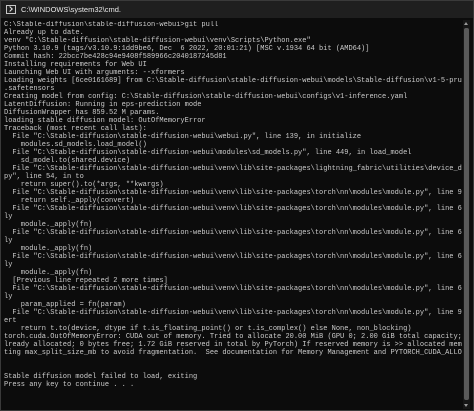 This screenshot has height=411, width=474. What do you see at coordinates (29, 89) in the screenshot?
I see `console-line: .safetensors` at bounding box center [29, 89].